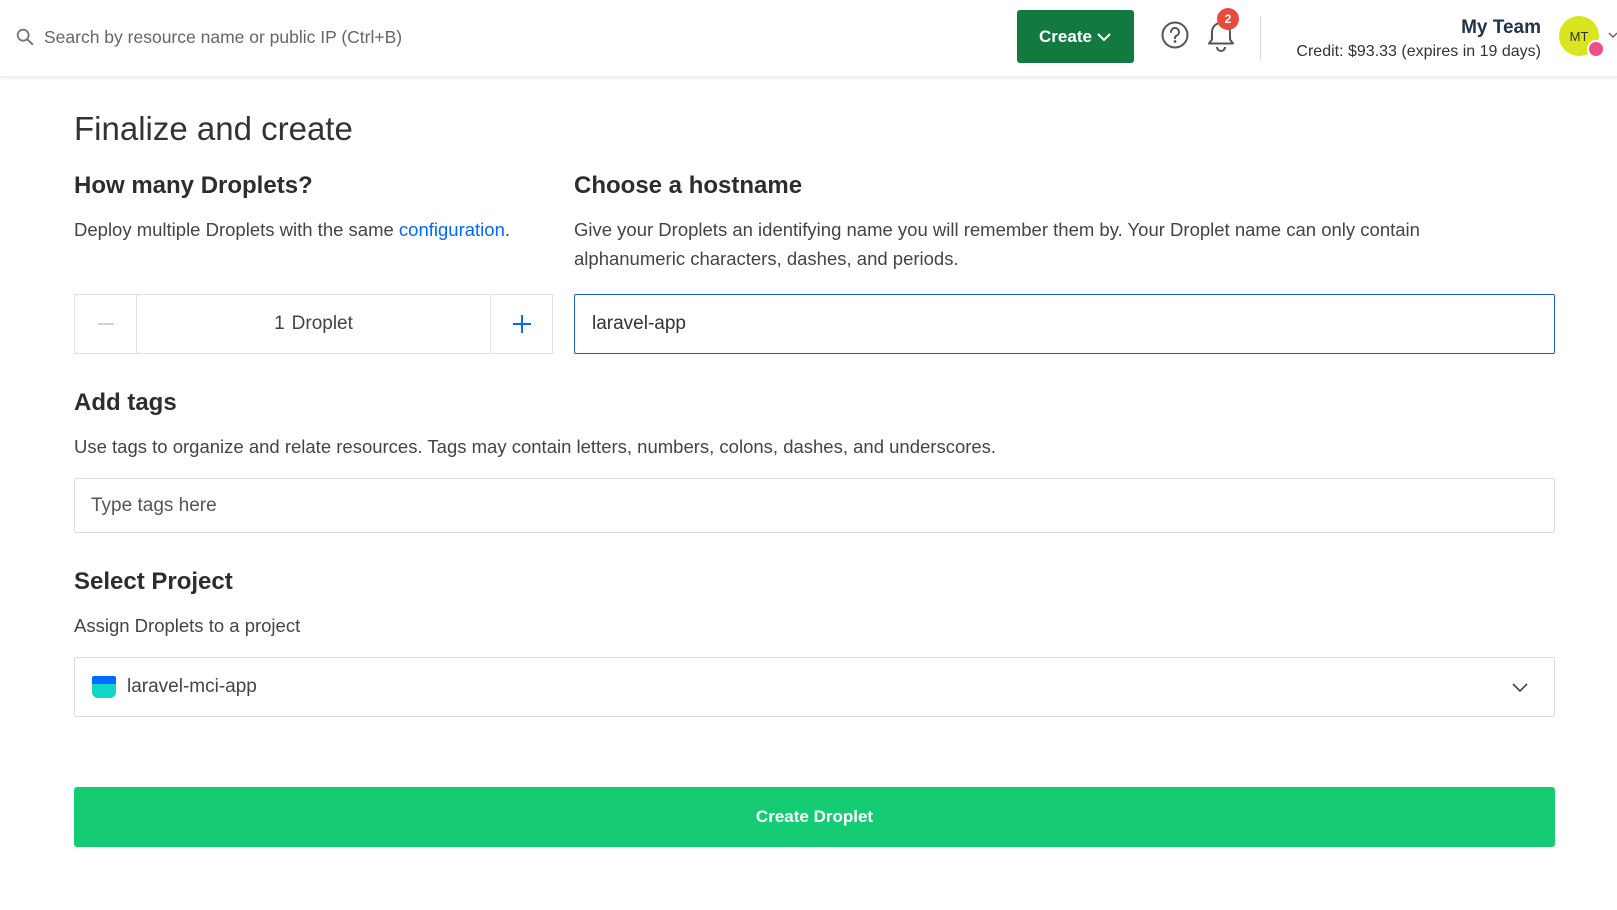 The image size is (1617, 910). What do you see at coordinates (125, 402) in the screenshot?
I see `tags-heading: Add tags` at bounding box center [125, 402].